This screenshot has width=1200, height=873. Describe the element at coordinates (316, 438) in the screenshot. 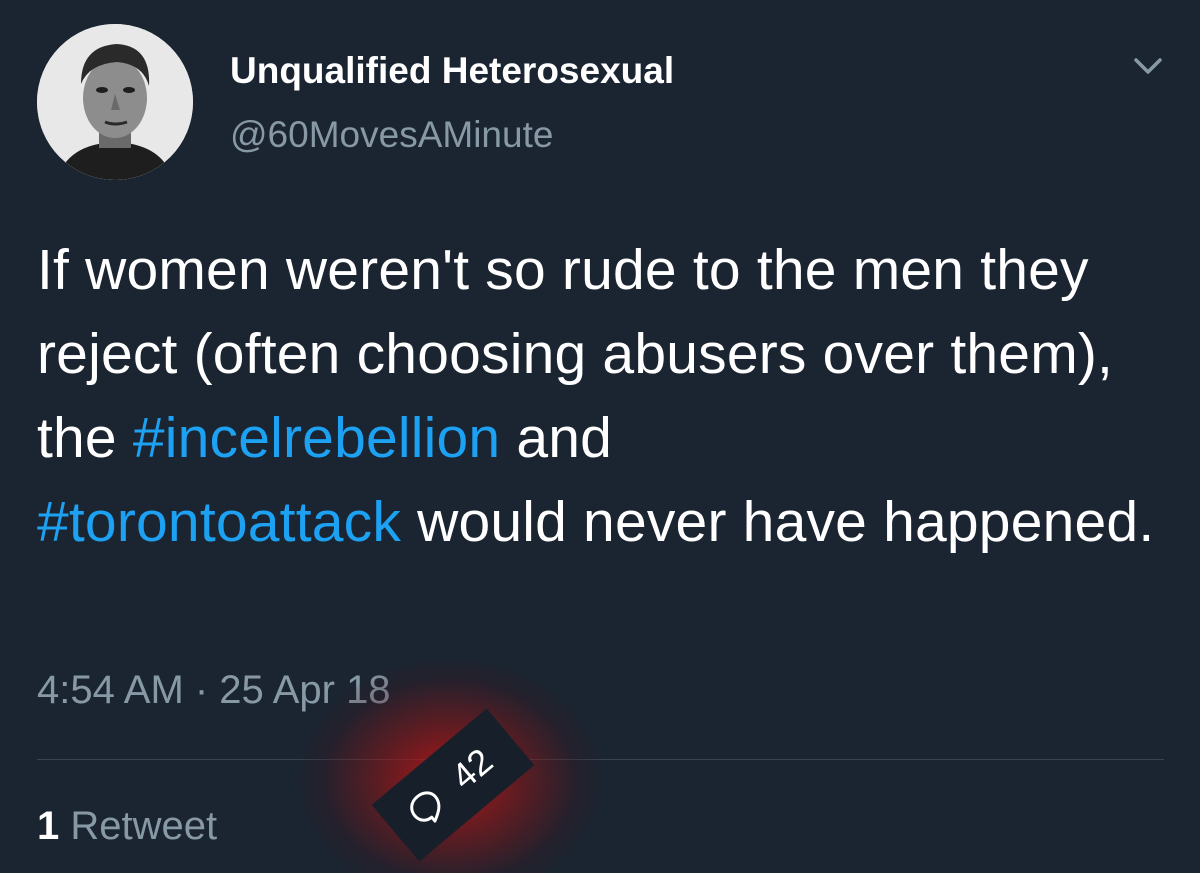

I see `hashtag-link: #incelrebellion` at that location.